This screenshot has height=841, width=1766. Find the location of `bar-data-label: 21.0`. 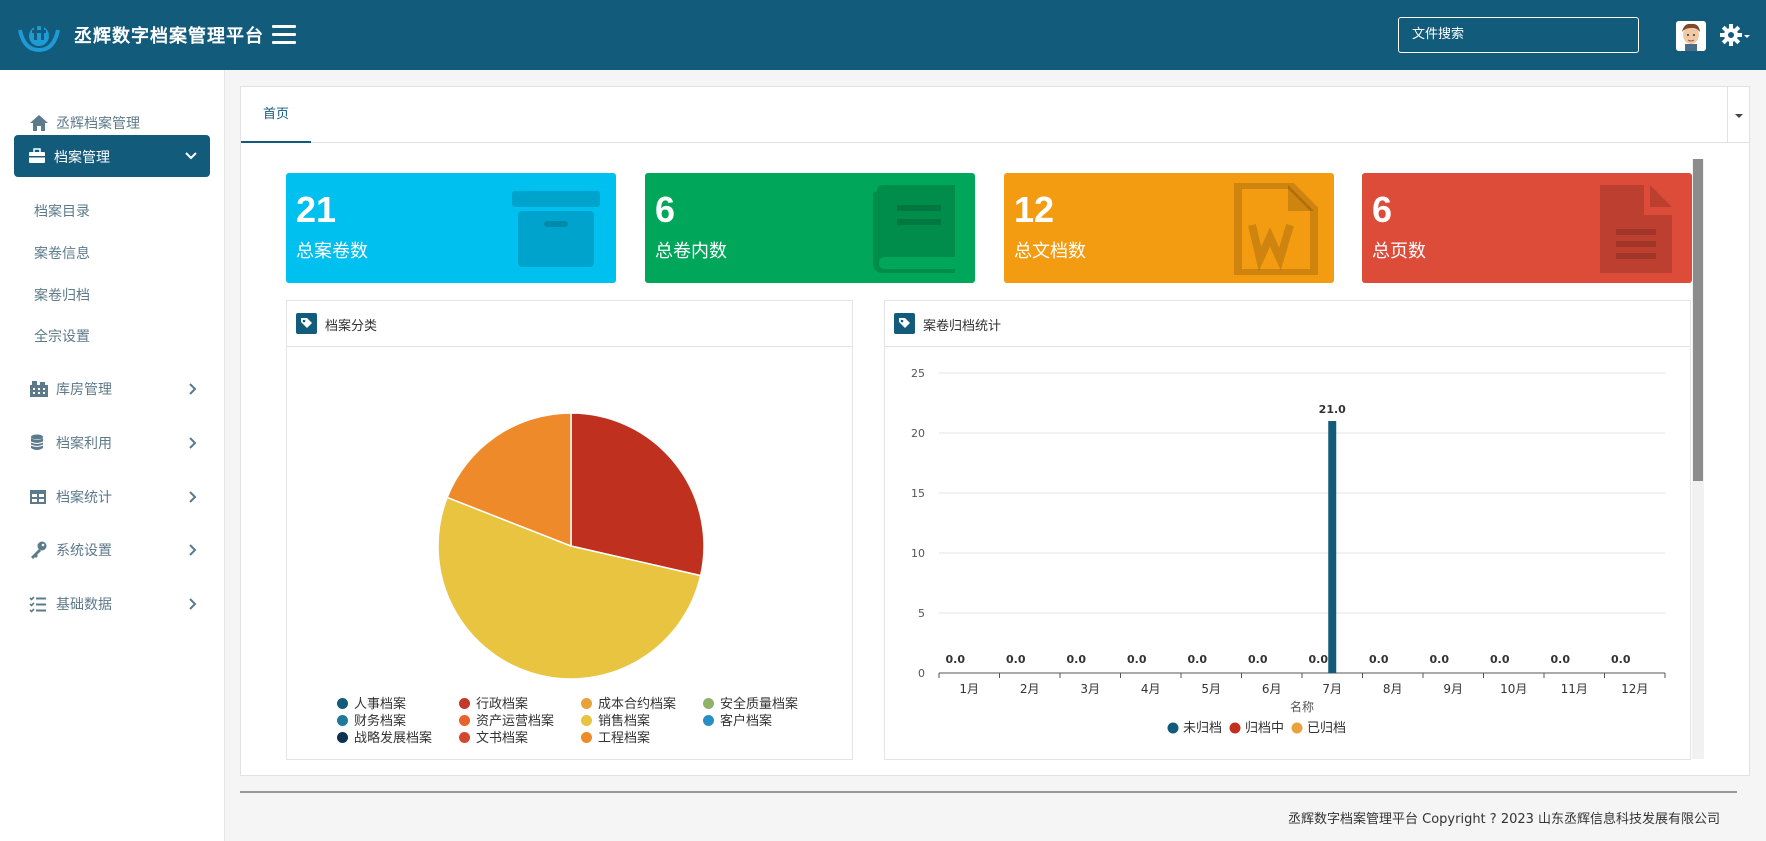

bar-data-label: 21.0 is located at coordinates (1332, 409).